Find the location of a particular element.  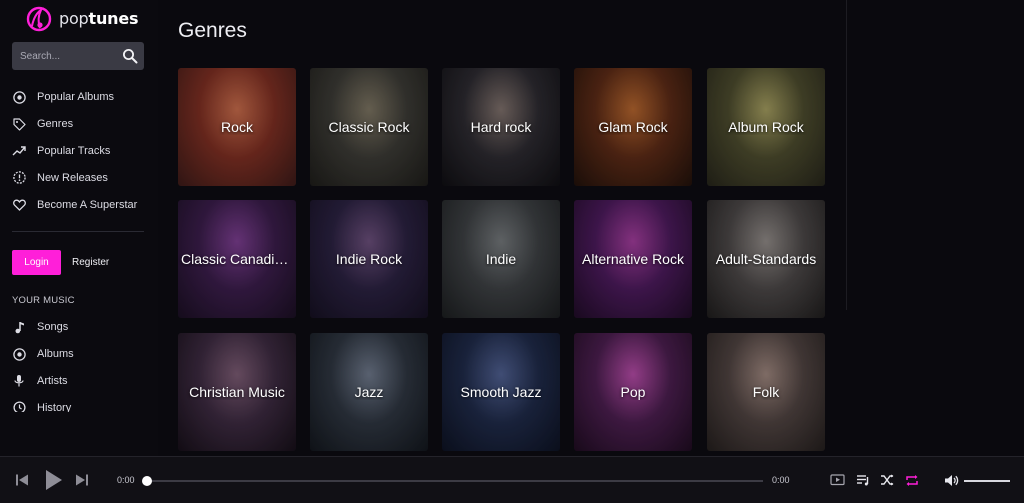

genre-label: Pop is located at coordinates (633, 392).